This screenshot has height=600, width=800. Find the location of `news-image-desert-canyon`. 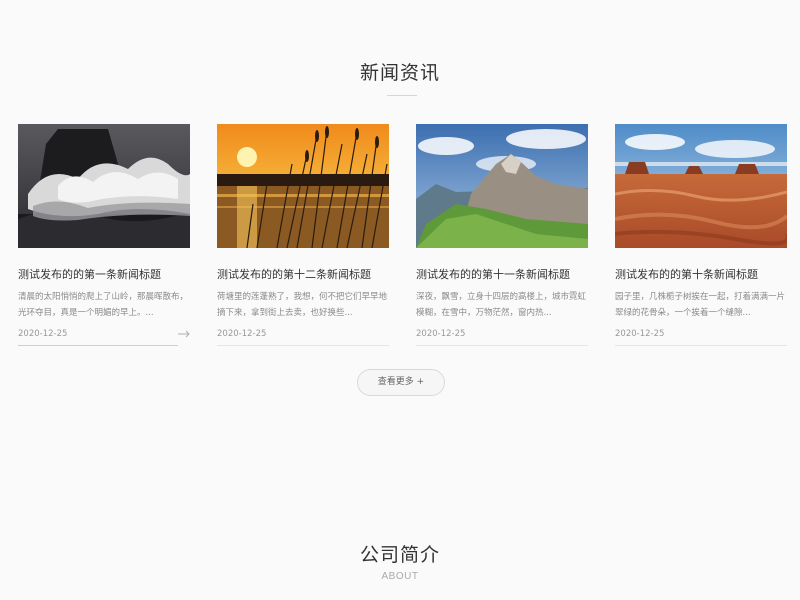

news-image-desert-canyon is located at coordinates (701, 186).